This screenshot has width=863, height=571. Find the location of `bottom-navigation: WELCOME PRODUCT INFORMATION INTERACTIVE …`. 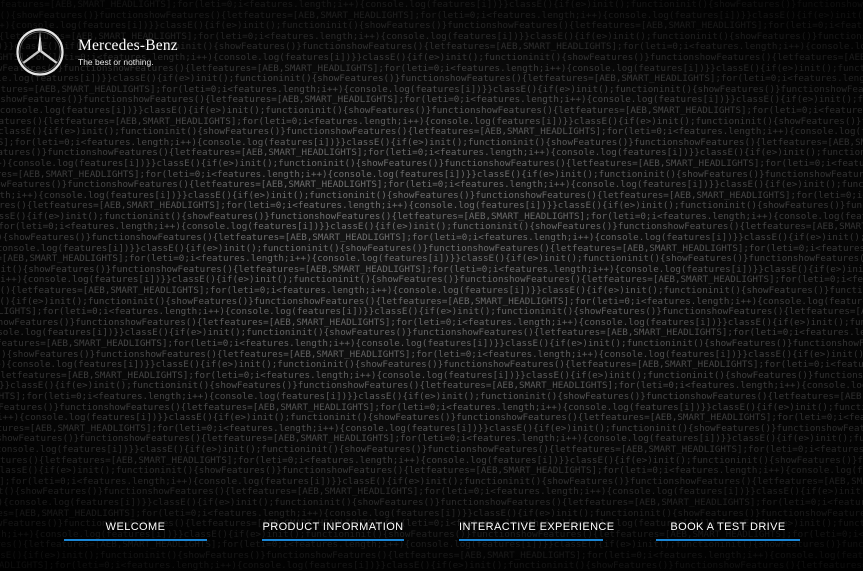

bottom-navigation: WELCOME PRODUCT INFORMATION INTERACTIVE … is located at coordinates (431, 532).